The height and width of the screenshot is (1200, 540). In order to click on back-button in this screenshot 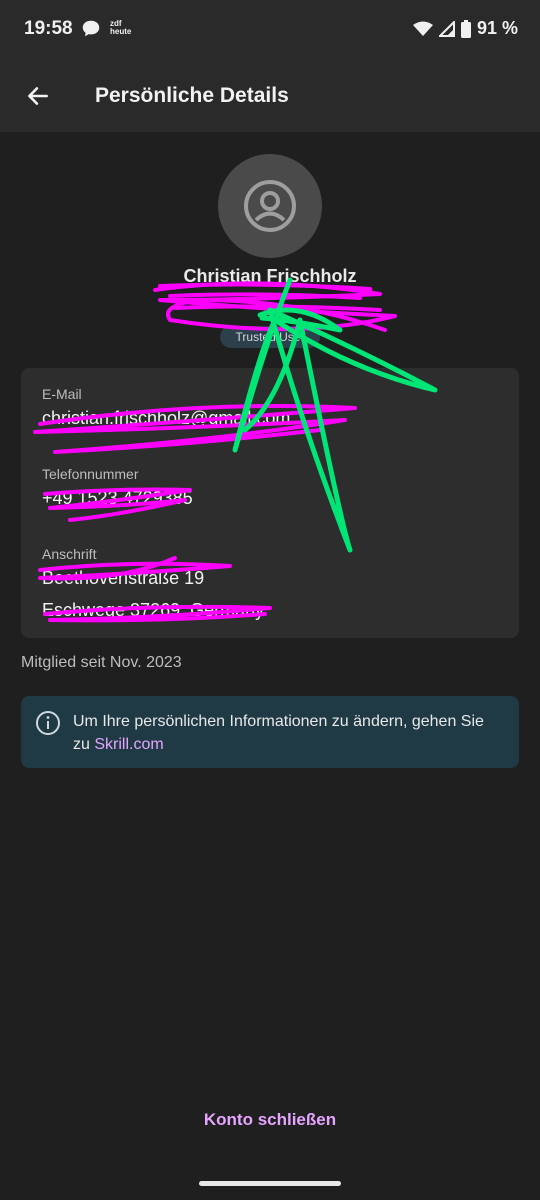, I will do `click(38, 96)`.